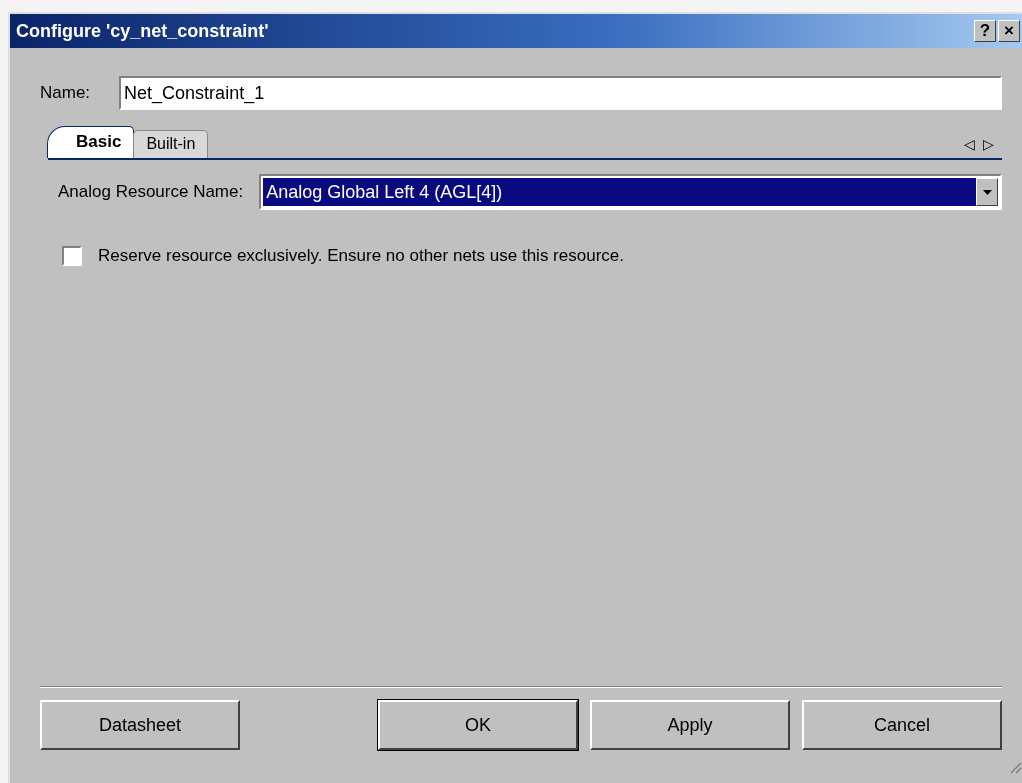 The height and width of the screenshot is (783, 1022). Describe the element at coordinates (1009, 31) in the screenshot. I see `close-button: ×` at that location.